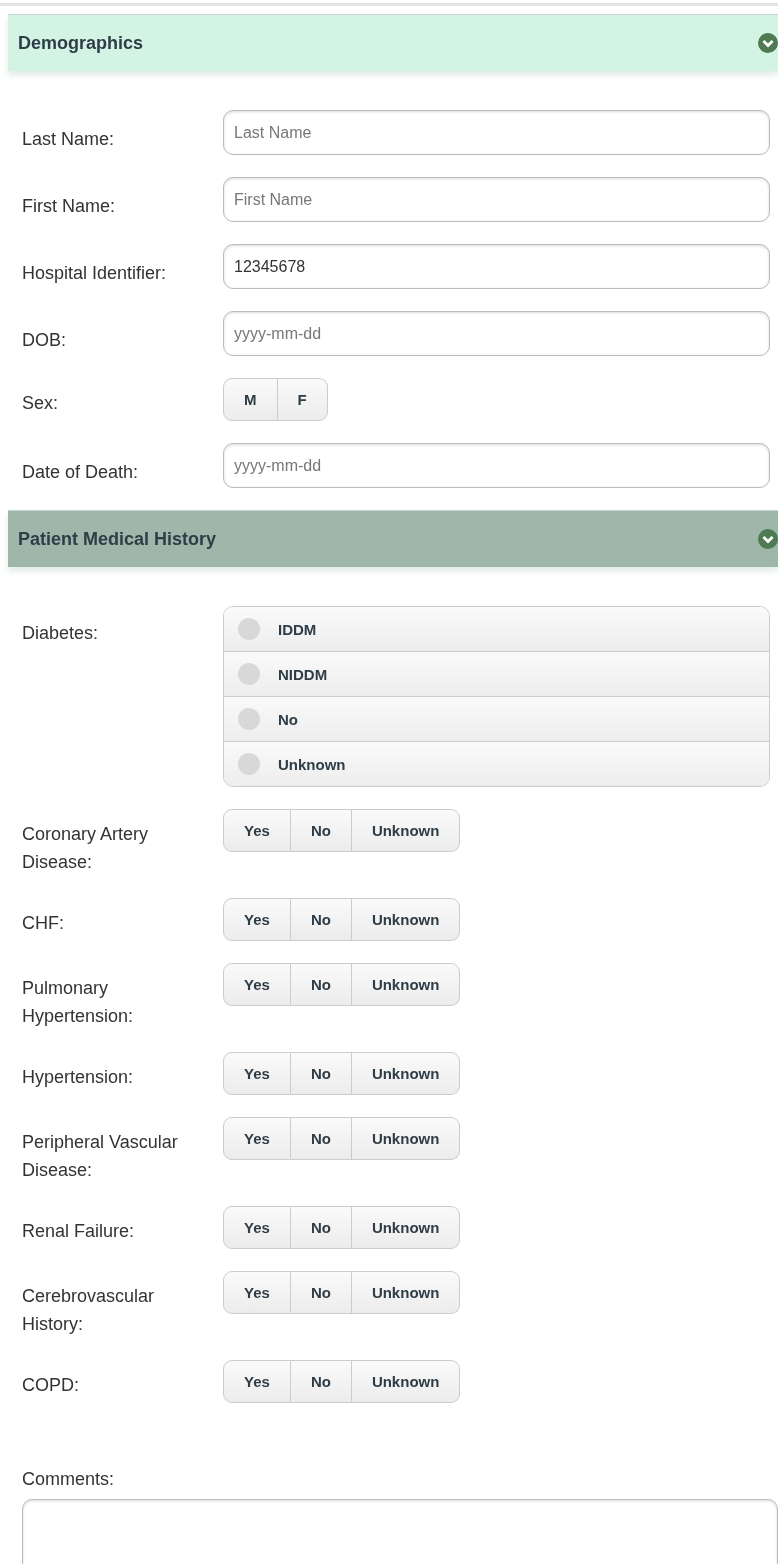  I want to click on field-label: DOB:, so click(44, 340).